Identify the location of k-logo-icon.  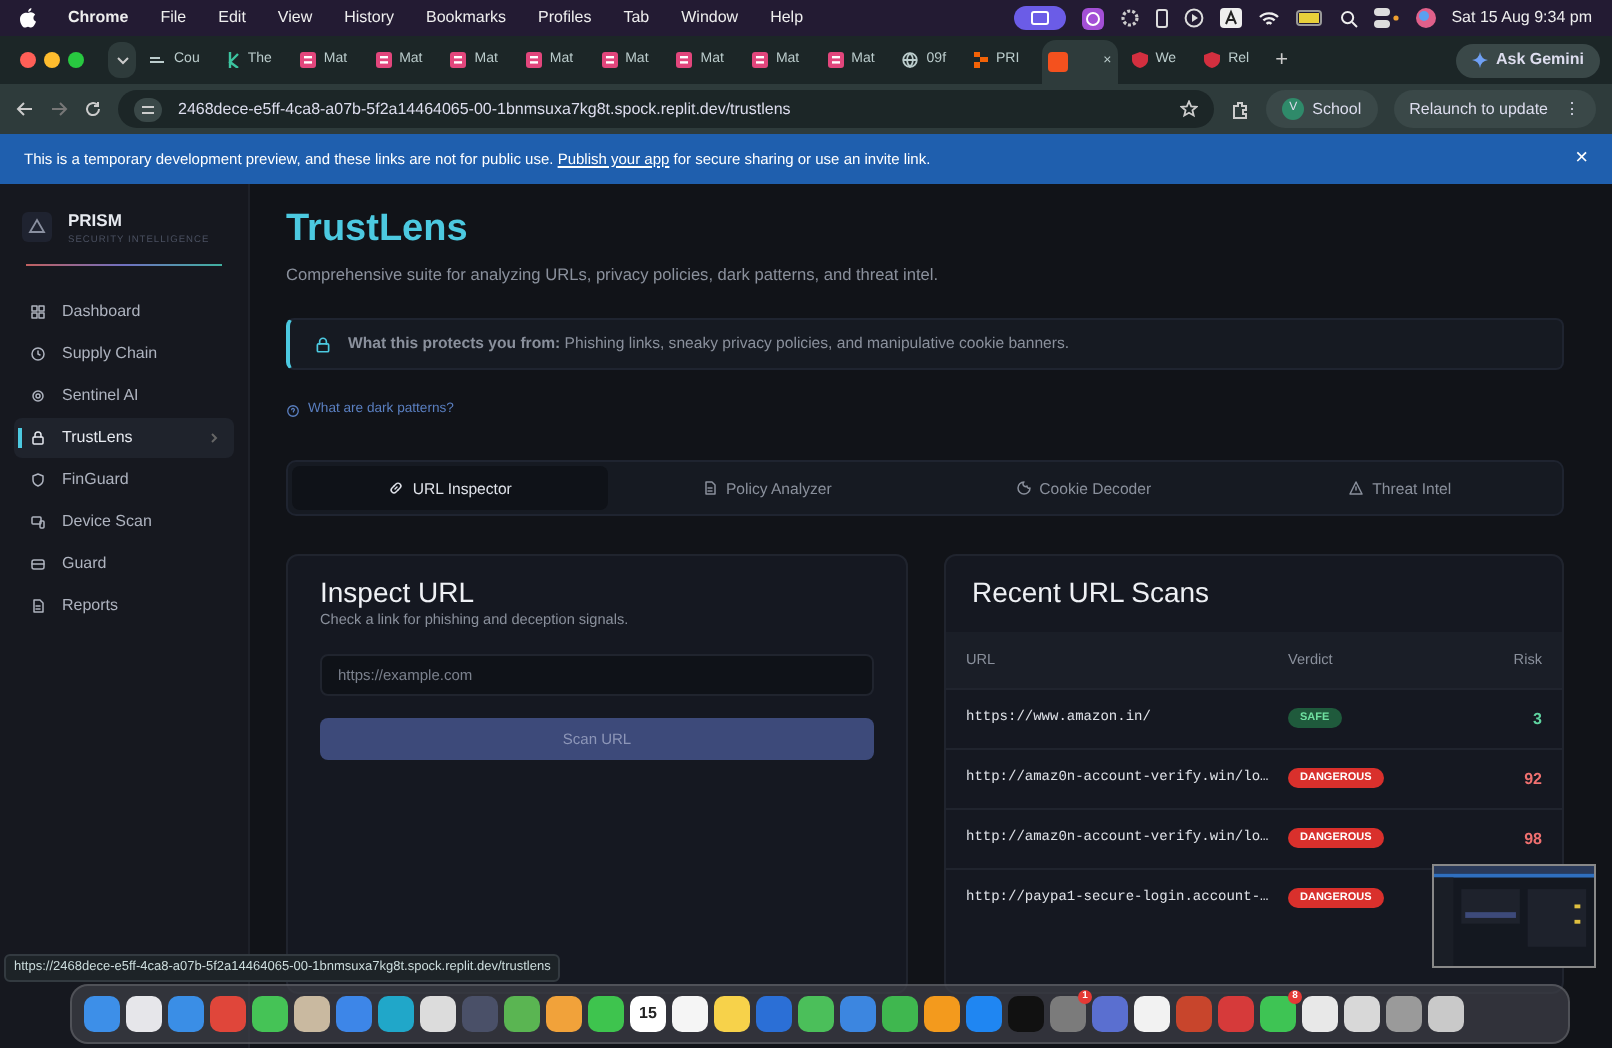
(233, 60).